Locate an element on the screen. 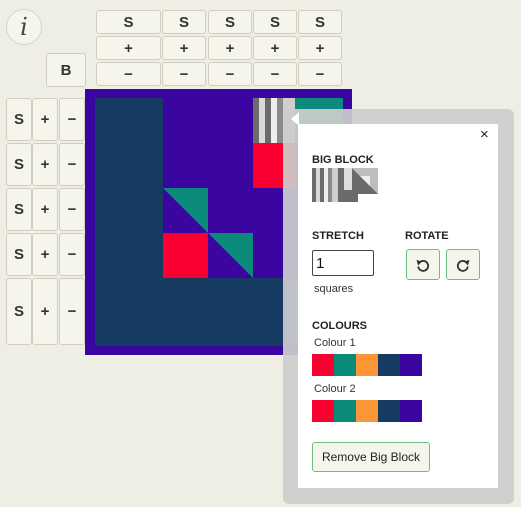 The image size is (521, 507). remove-big-block-button: Remove Big Block is located at coordinates (371, 457).